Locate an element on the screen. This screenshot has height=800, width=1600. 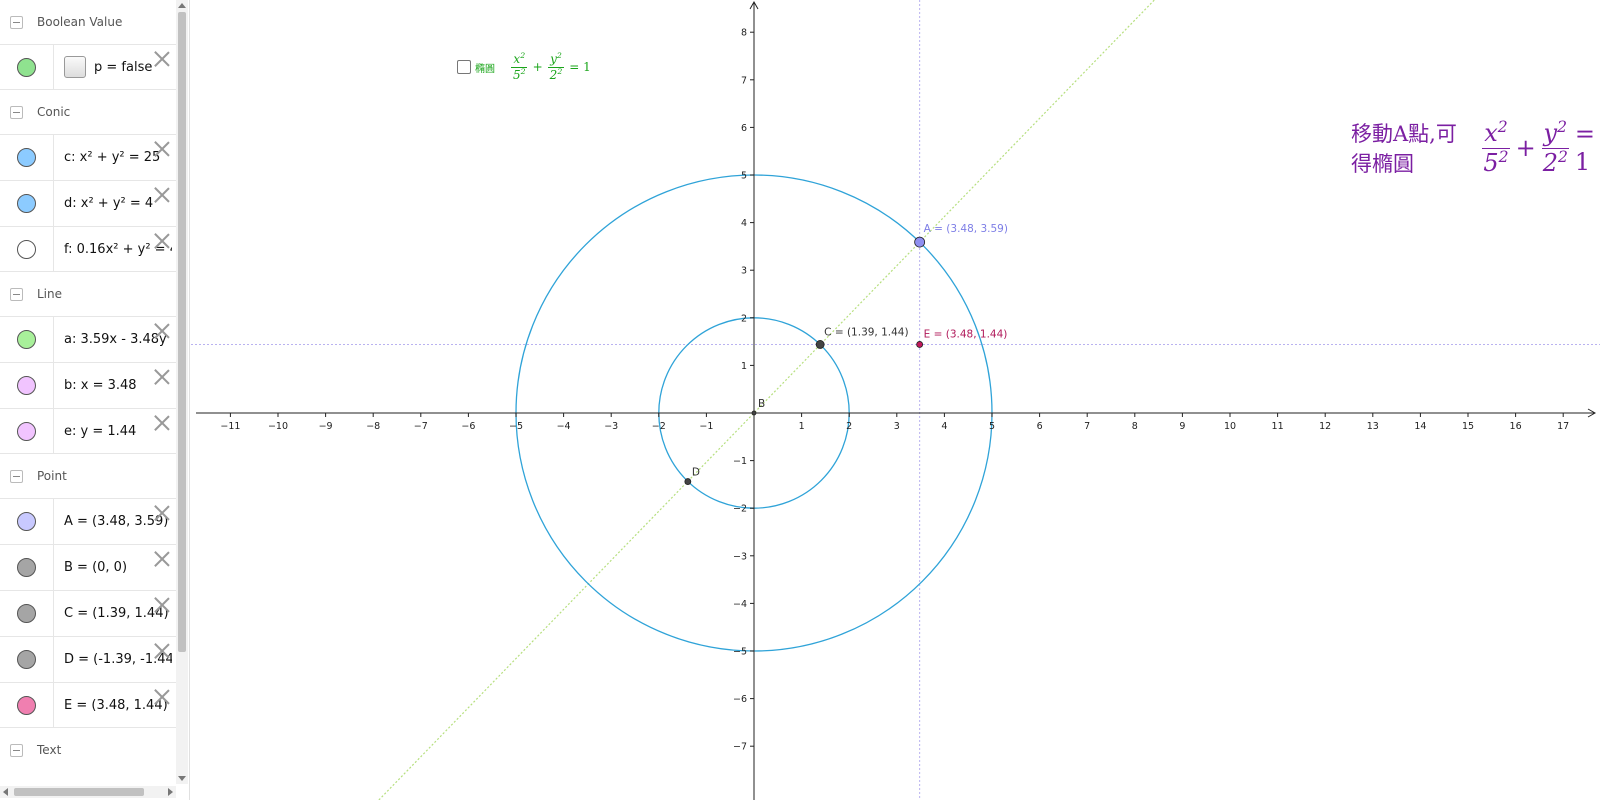
scroll-right-arrow-icon is located at coordinates (170, 792).